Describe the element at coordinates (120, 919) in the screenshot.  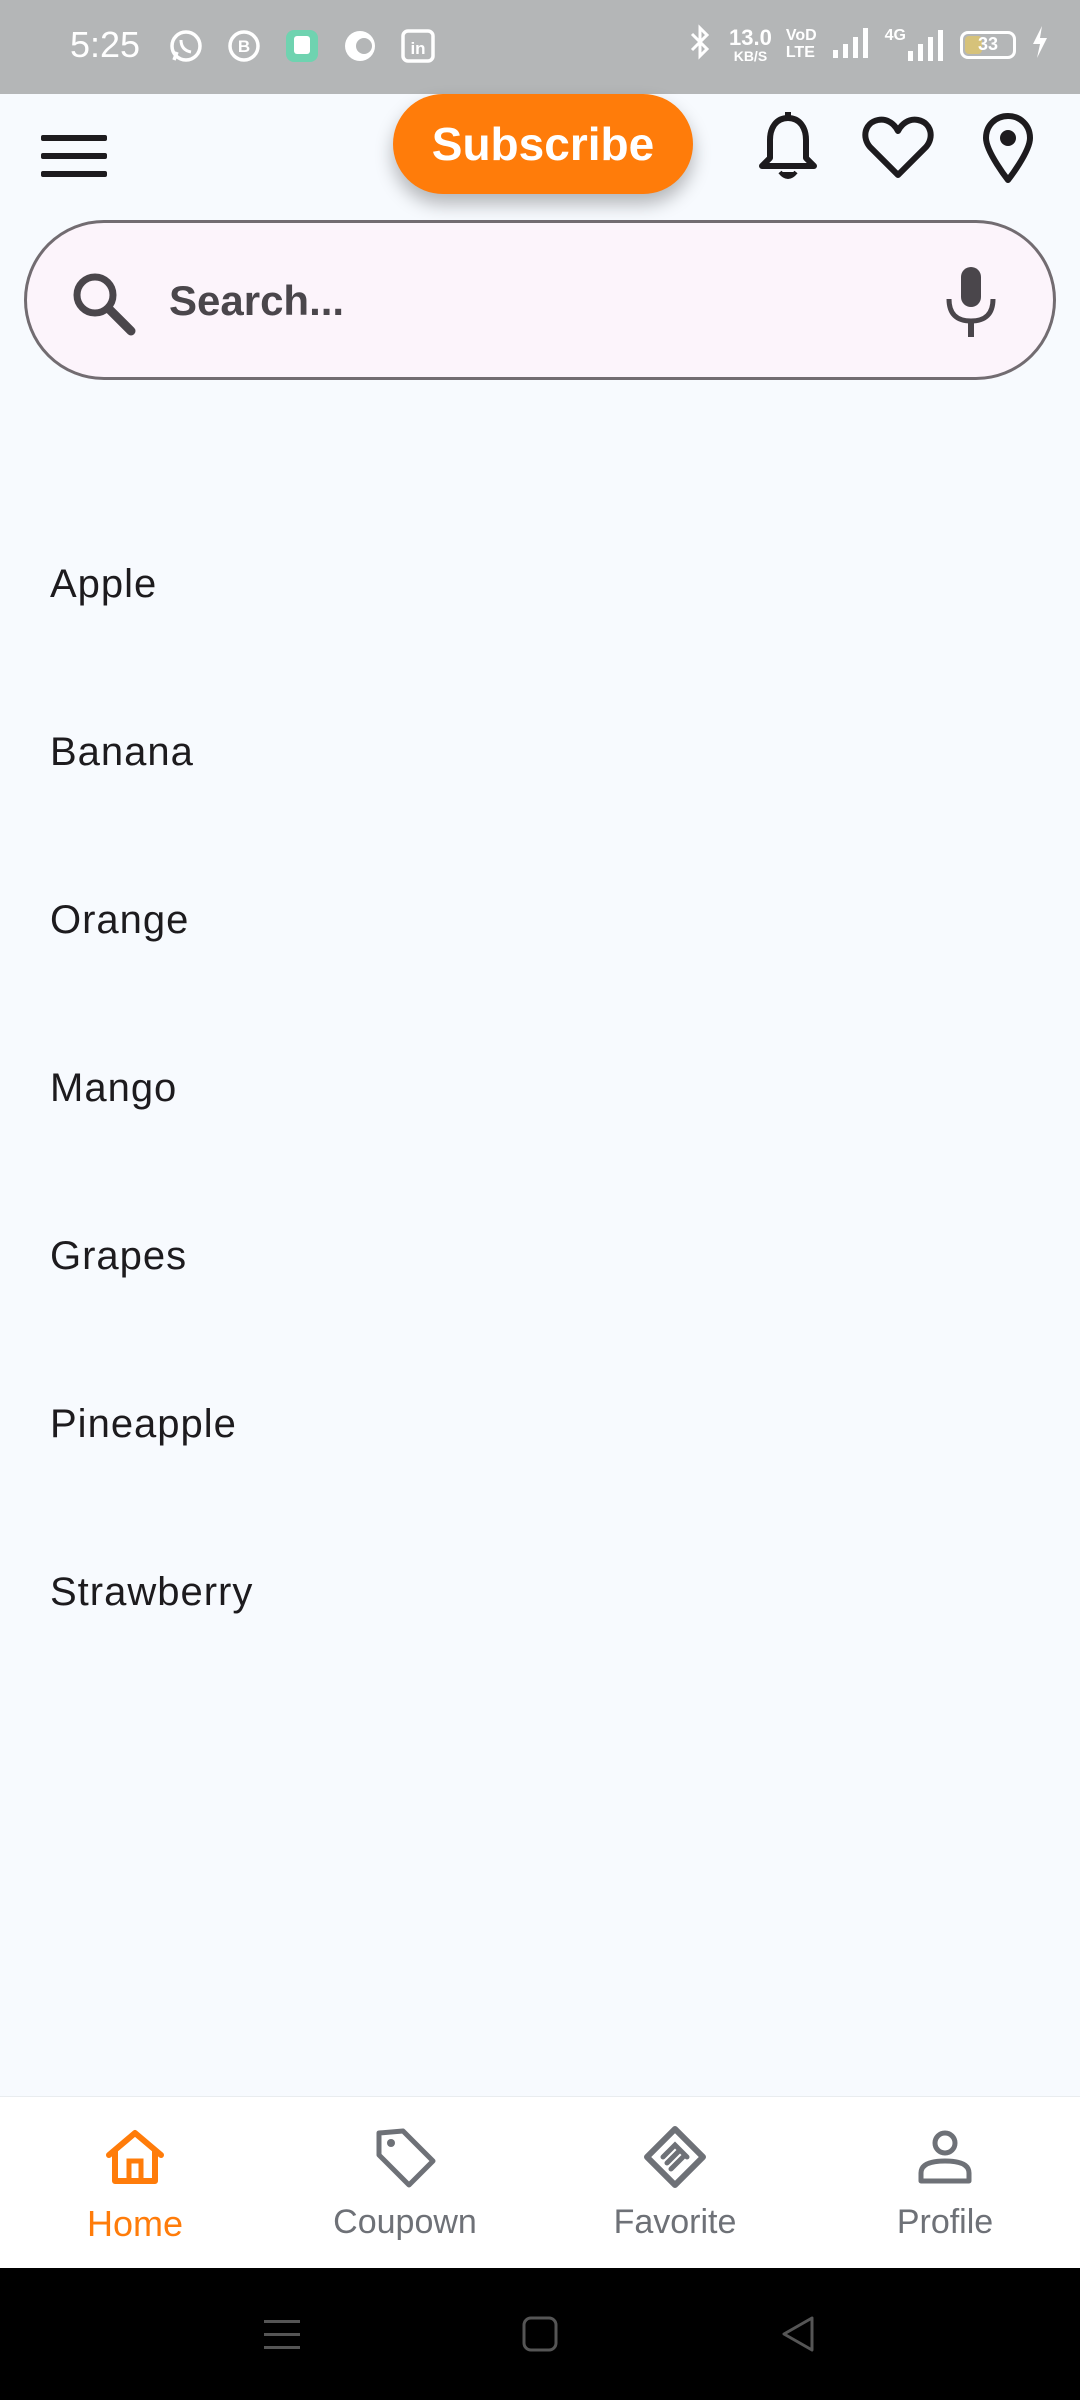
I see `list-item-label: Orange` at that location.